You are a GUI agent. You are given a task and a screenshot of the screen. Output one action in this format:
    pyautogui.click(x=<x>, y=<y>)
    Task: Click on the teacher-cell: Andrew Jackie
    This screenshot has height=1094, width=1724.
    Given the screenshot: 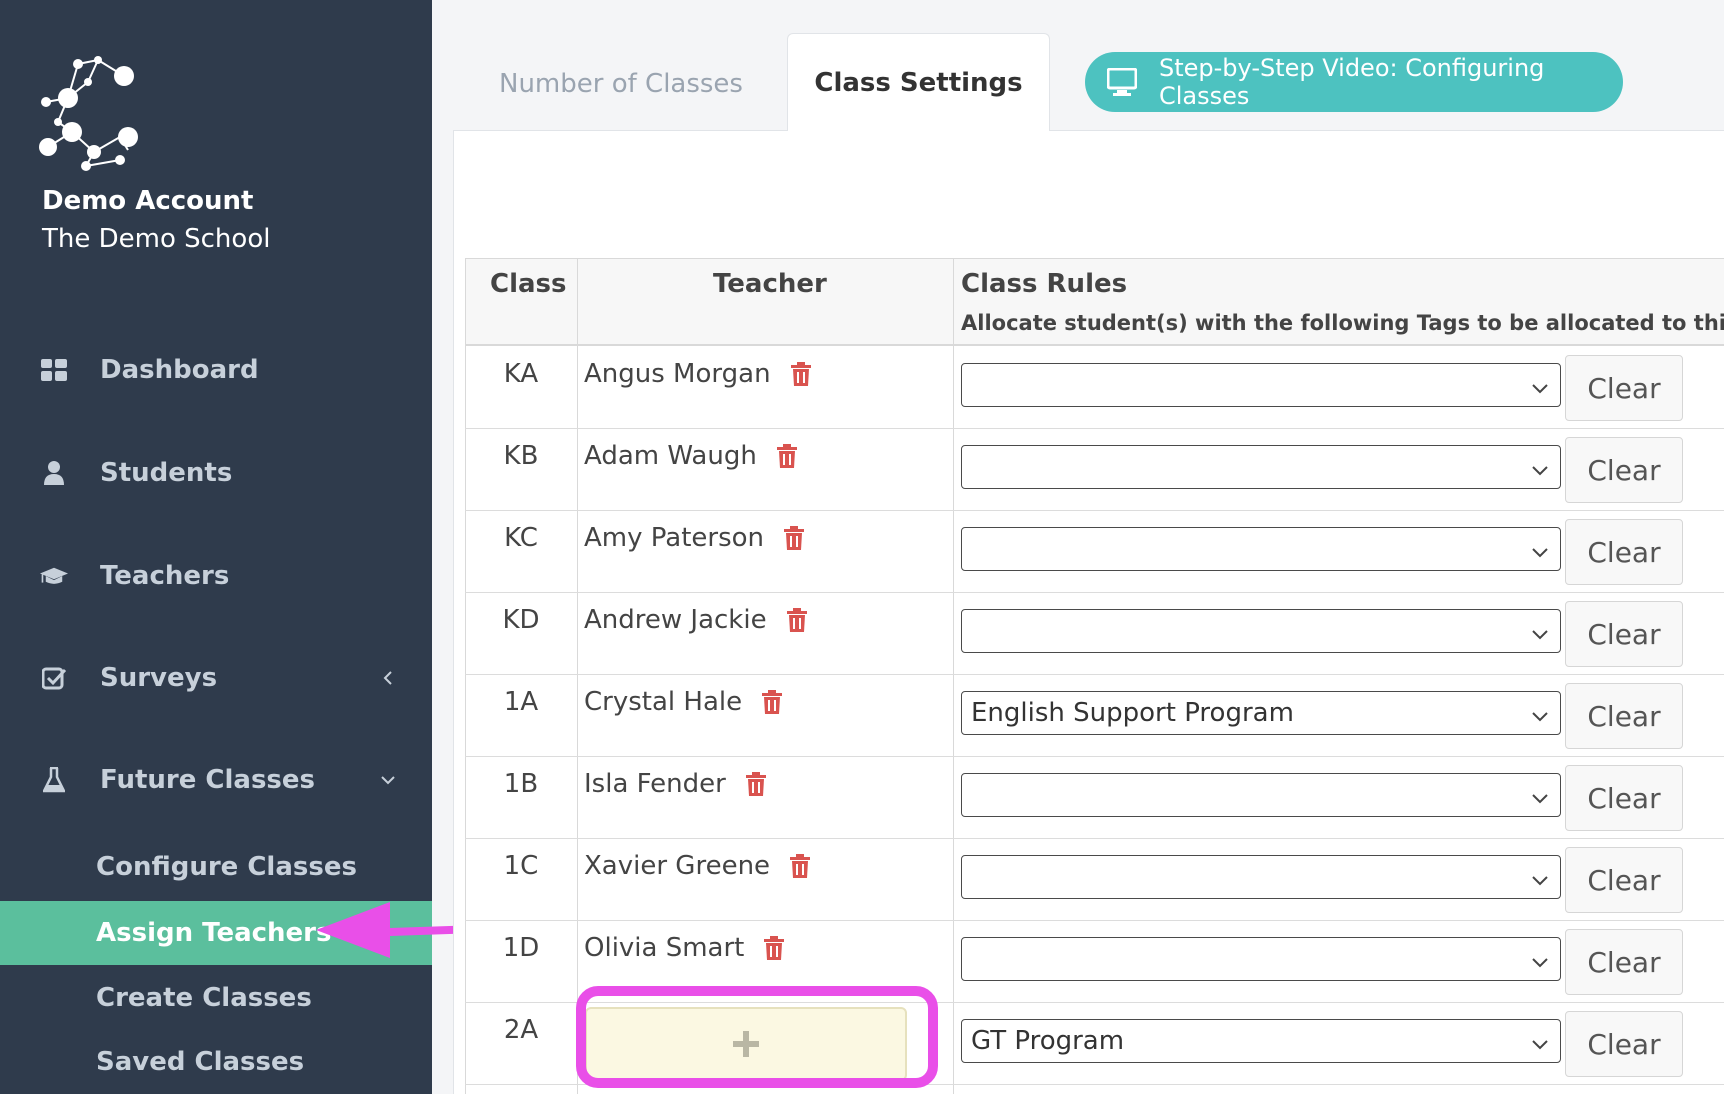 What is the action you would take?
    pyautogui.click(x=695, y=620)
    